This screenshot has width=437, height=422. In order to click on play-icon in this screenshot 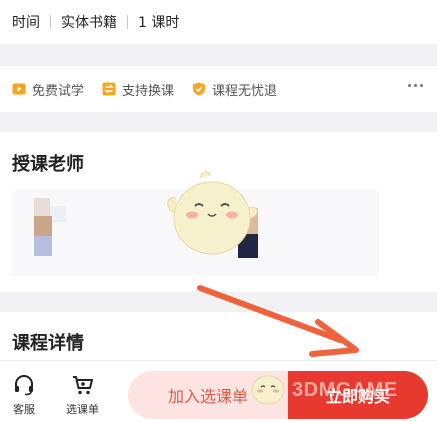, I will do `click(19, 89)`.